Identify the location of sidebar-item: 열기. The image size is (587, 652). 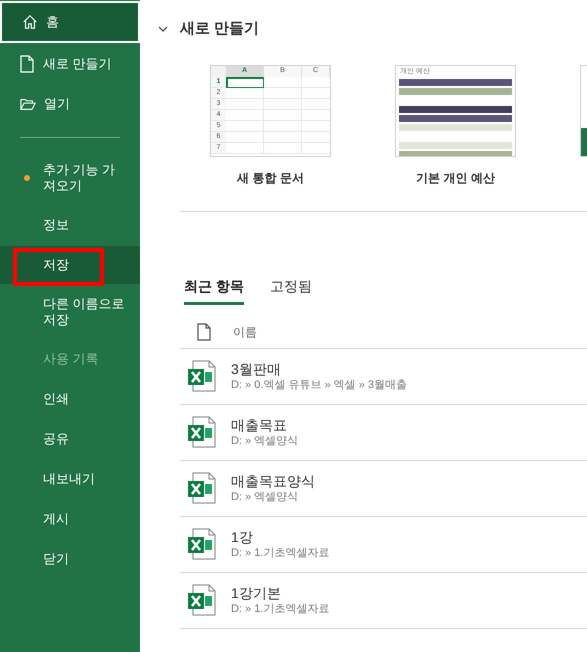
(70, 104).